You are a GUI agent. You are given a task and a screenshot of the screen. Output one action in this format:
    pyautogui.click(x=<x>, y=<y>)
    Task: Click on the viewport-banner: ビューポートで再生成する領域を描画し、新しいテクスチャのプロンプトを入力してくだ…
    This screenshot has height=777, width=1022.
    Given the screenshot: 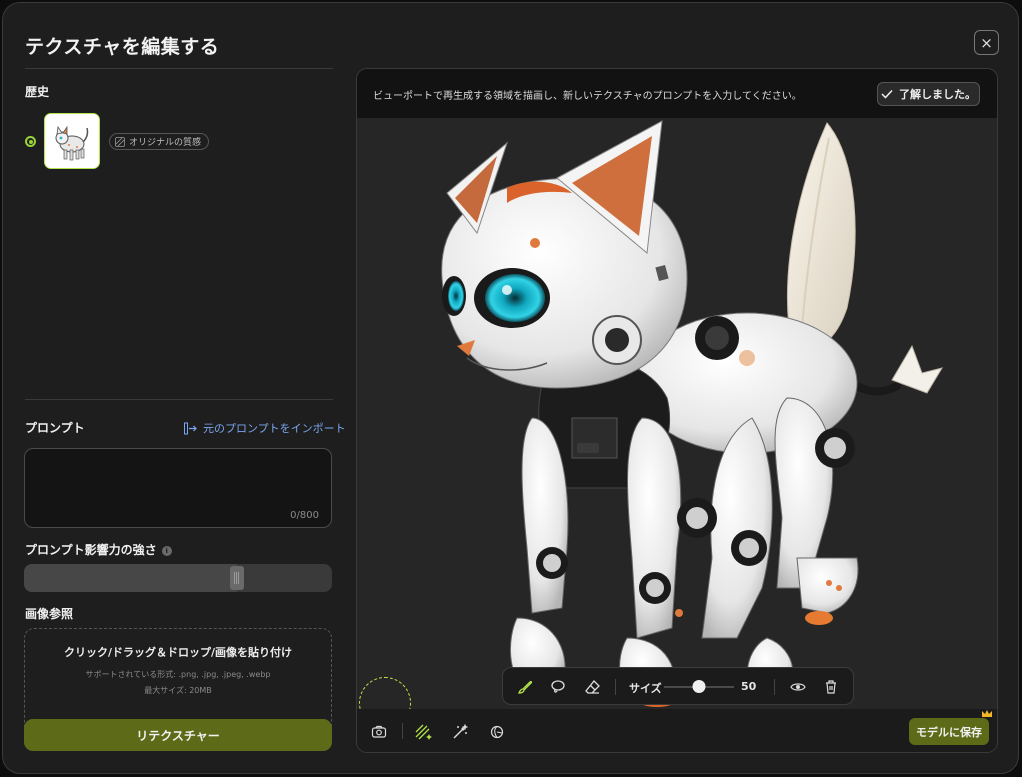 What is the action you would take?
    pyautogui.click(x=677, y=93)
    